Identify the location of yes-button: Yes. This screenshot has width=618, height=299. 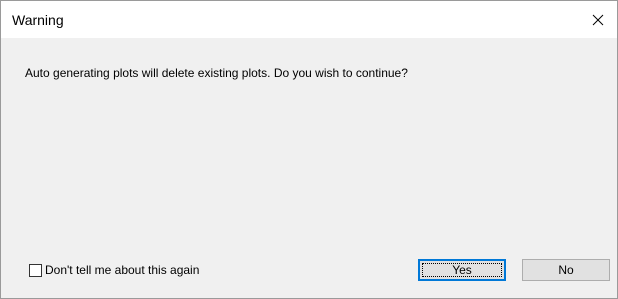
(462, 270).